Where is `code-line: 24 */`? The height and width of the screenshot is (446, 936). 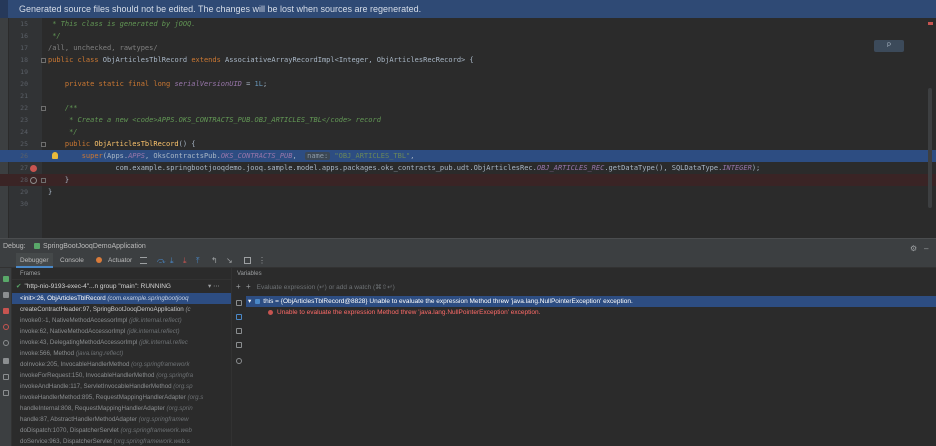
code-line: 24 */ is located at coordinates (468, 132).